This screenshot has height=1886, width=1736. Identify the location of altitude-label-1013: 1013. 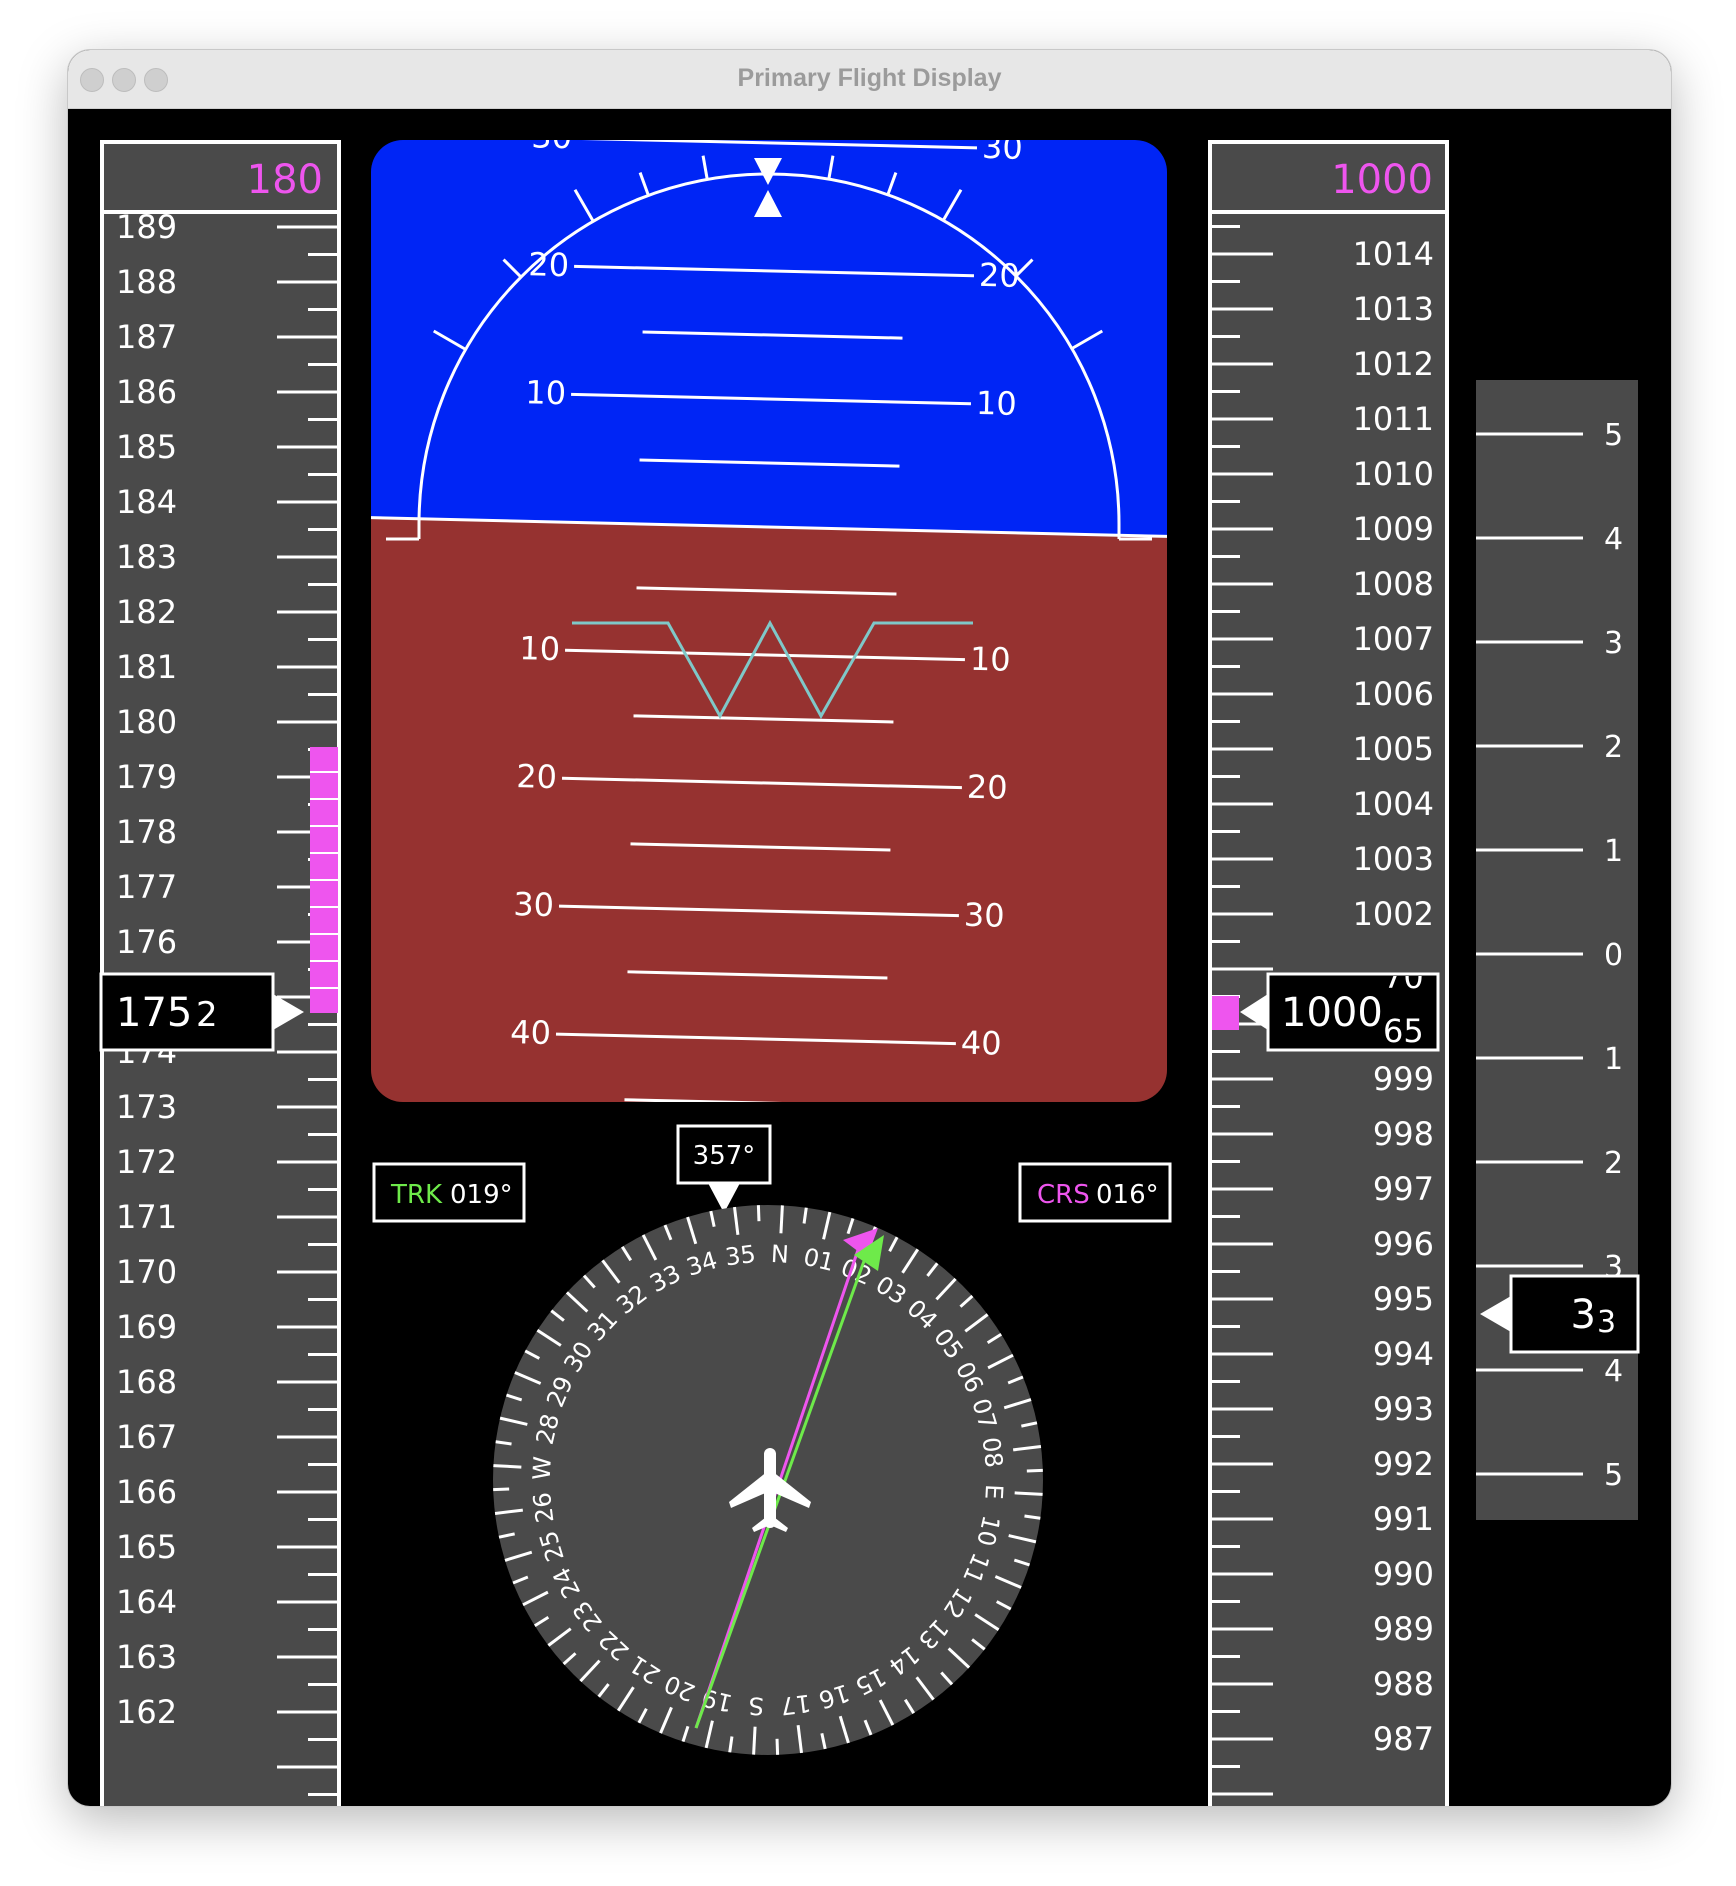
(1393, 309).